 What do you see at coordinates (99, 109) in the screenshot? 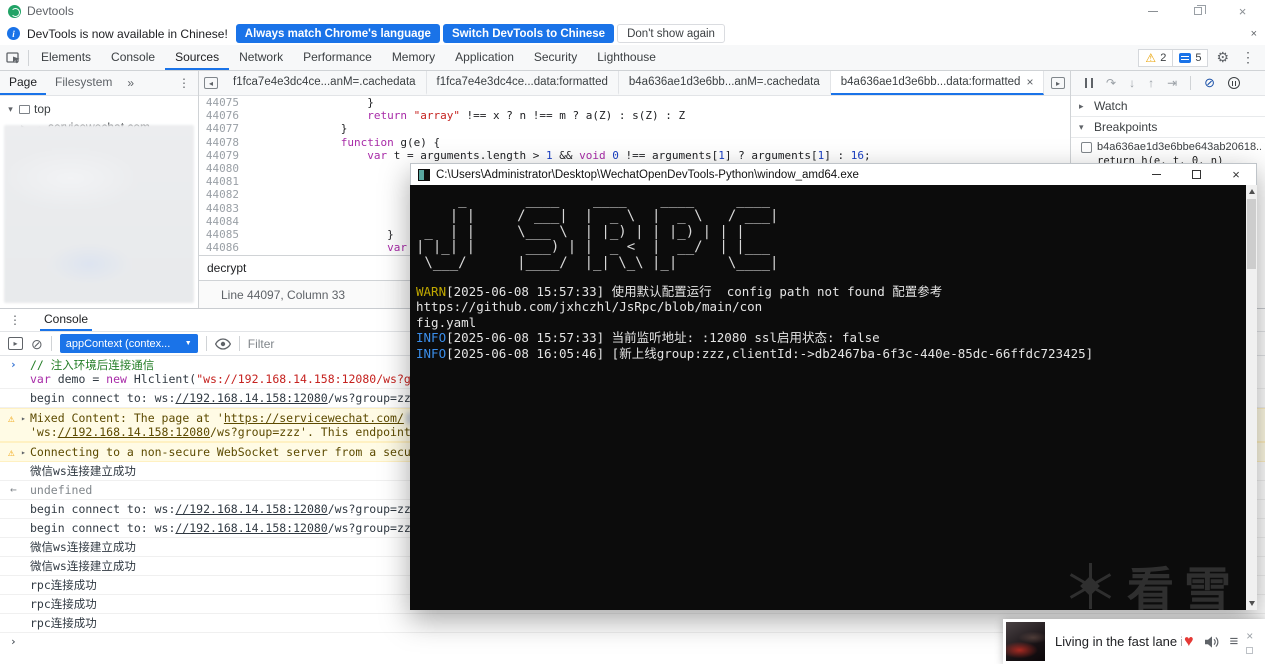
I see `tree-item-top: ▾ top` at bounding box center [99, 109].